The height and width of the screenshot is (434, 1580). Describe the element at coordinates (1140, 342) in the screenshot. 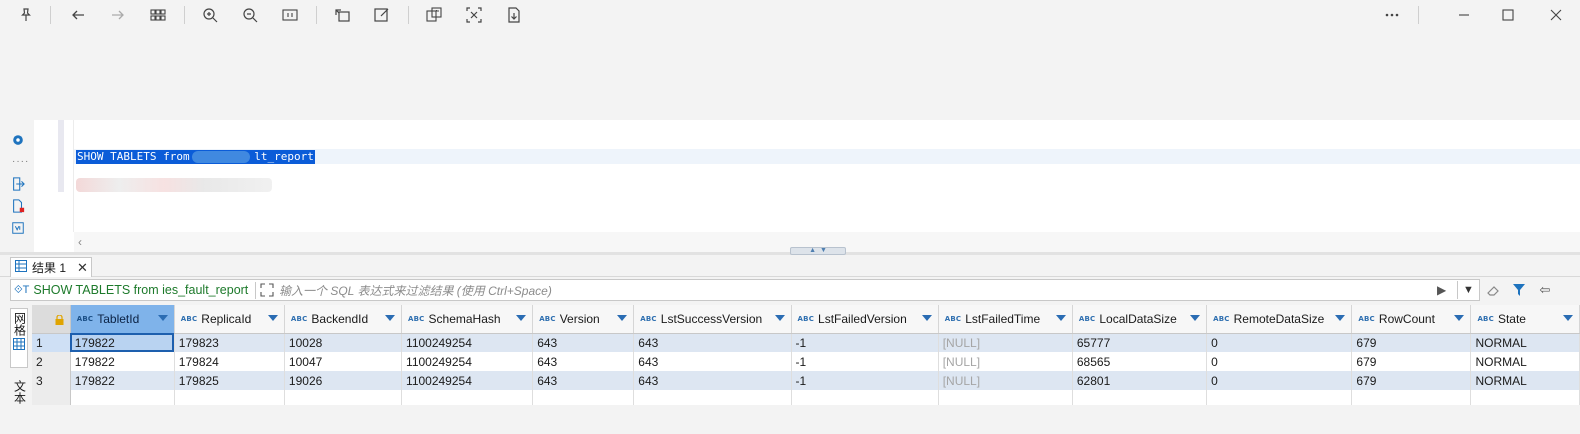

I see `table-cell: 65777` at that location.